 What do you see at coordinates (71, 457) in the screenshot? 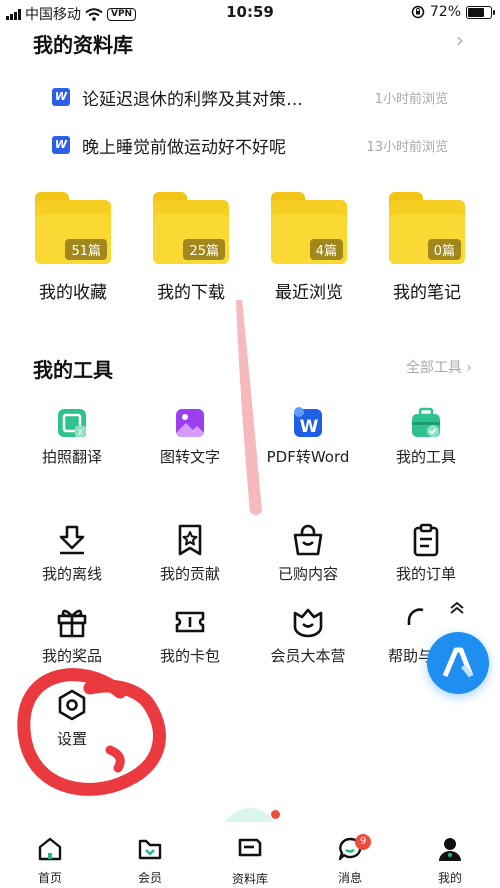
I see `tool-label: 拍照翻译` at bounding box center [71, 457].